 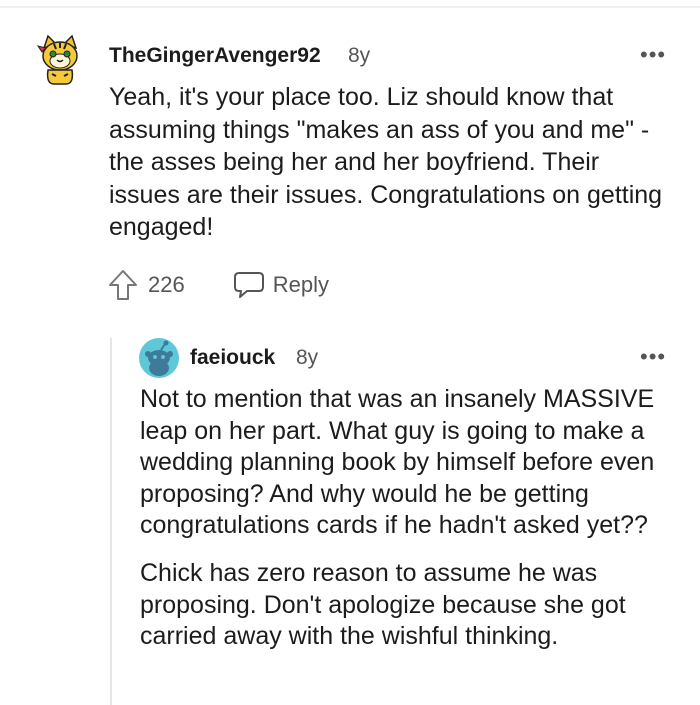 I want to click on upvote-button: 226, so click(x=146, y=285).